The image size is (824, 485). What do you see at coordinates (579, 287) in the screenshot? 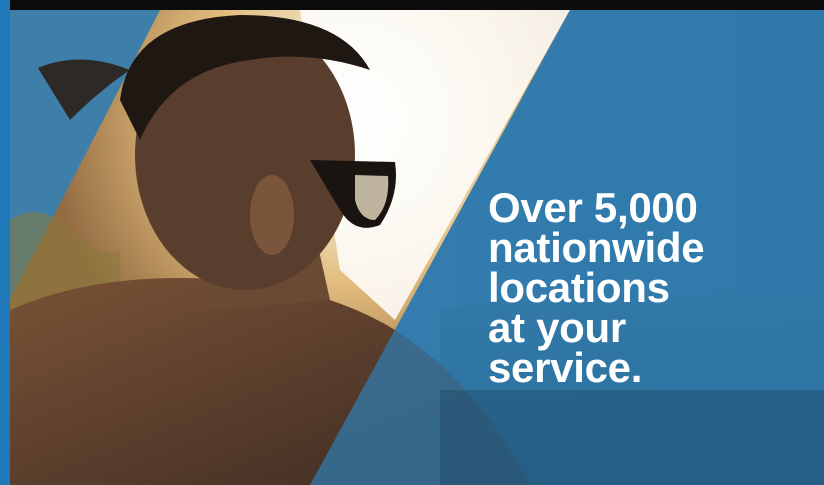
I see `headline-line-3: locations` at bounding box center [579, 287].